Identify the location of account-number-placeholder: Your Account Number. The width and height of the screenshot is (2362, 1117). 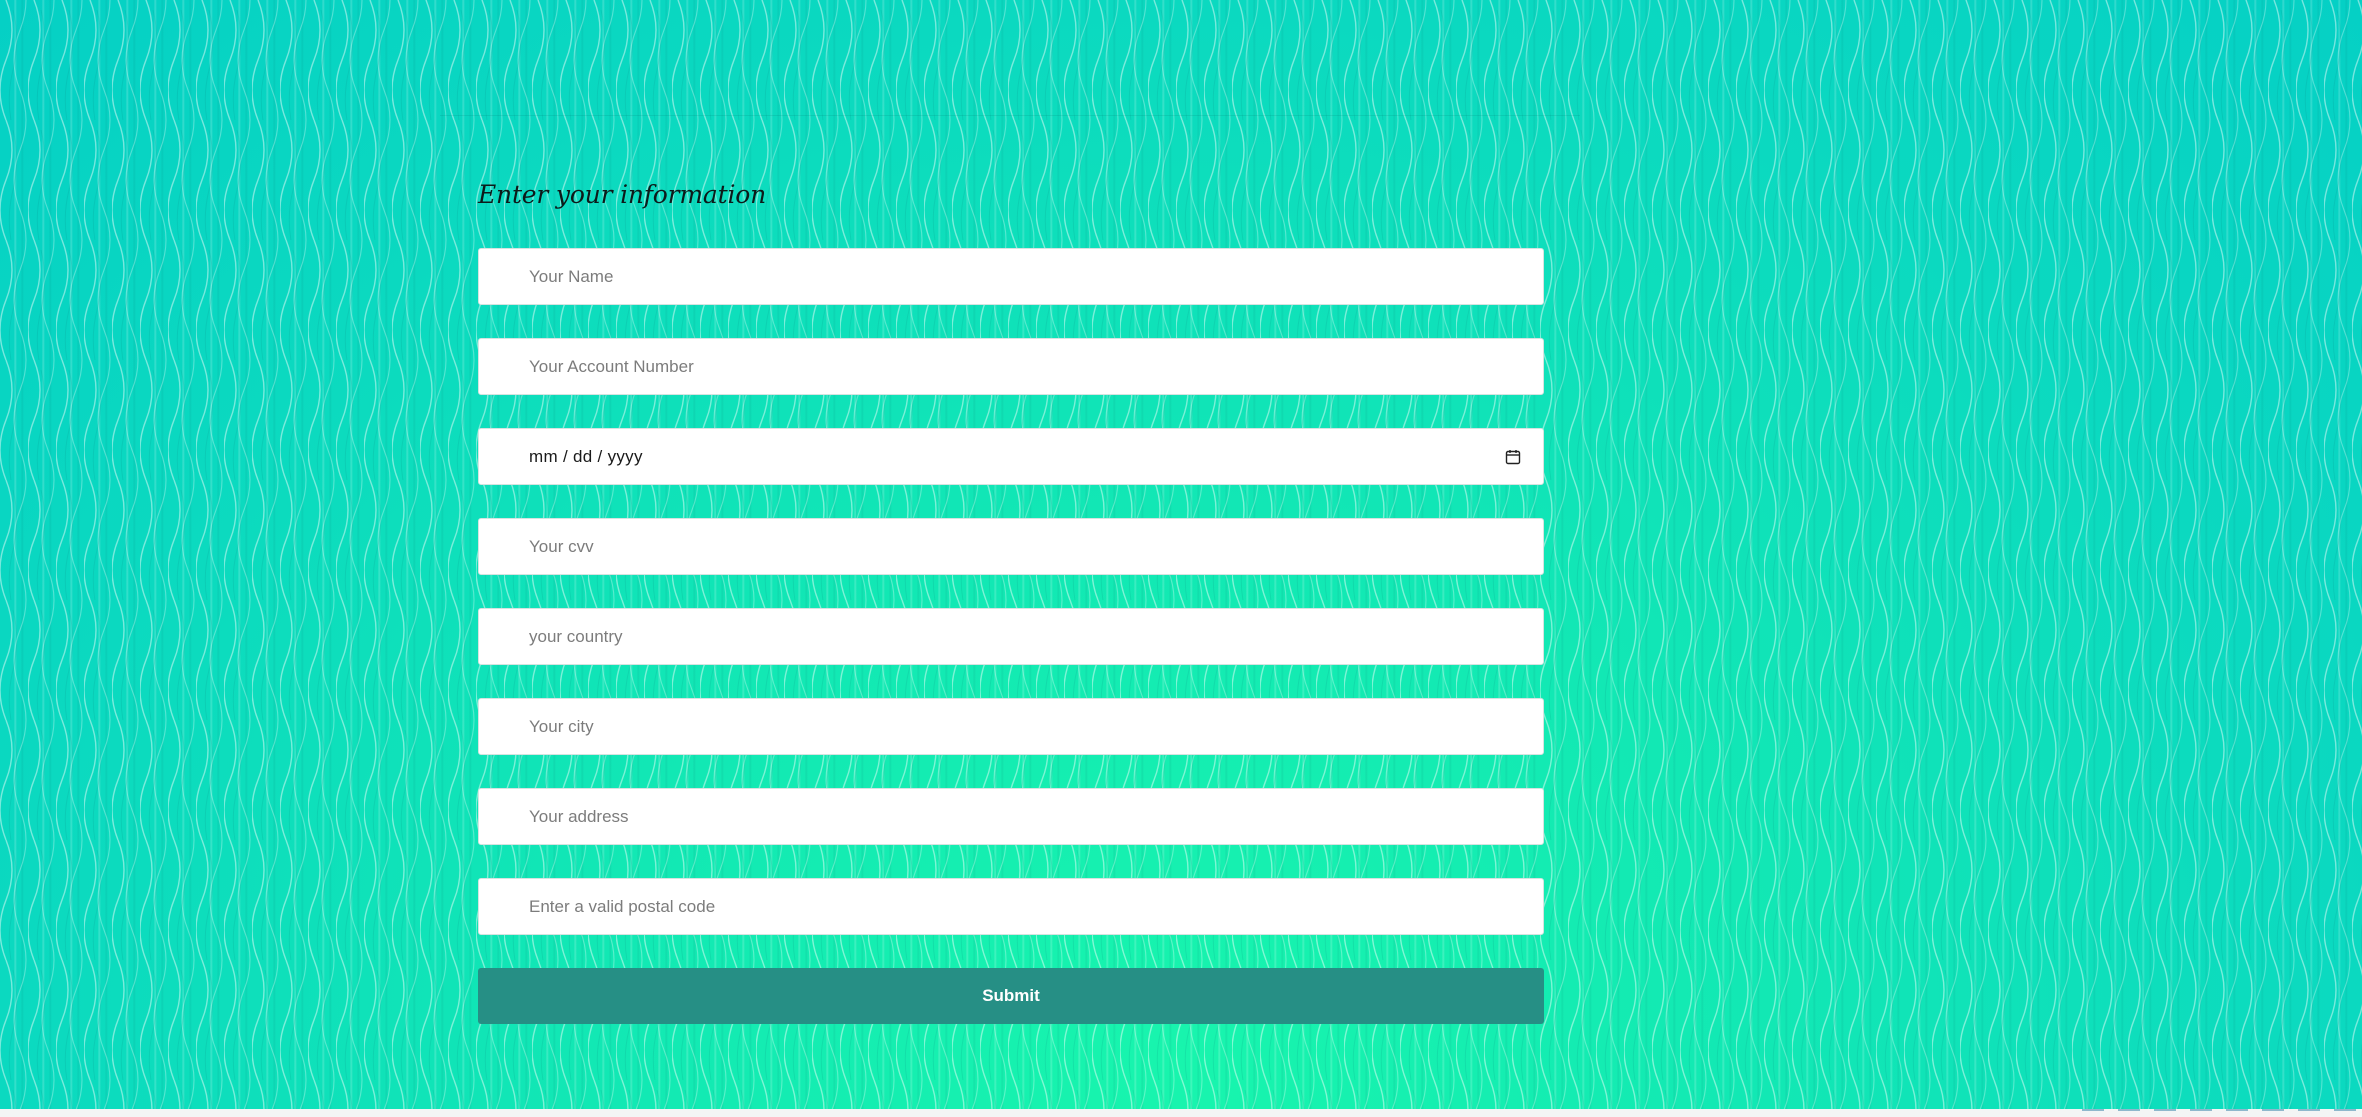
(611, 366).